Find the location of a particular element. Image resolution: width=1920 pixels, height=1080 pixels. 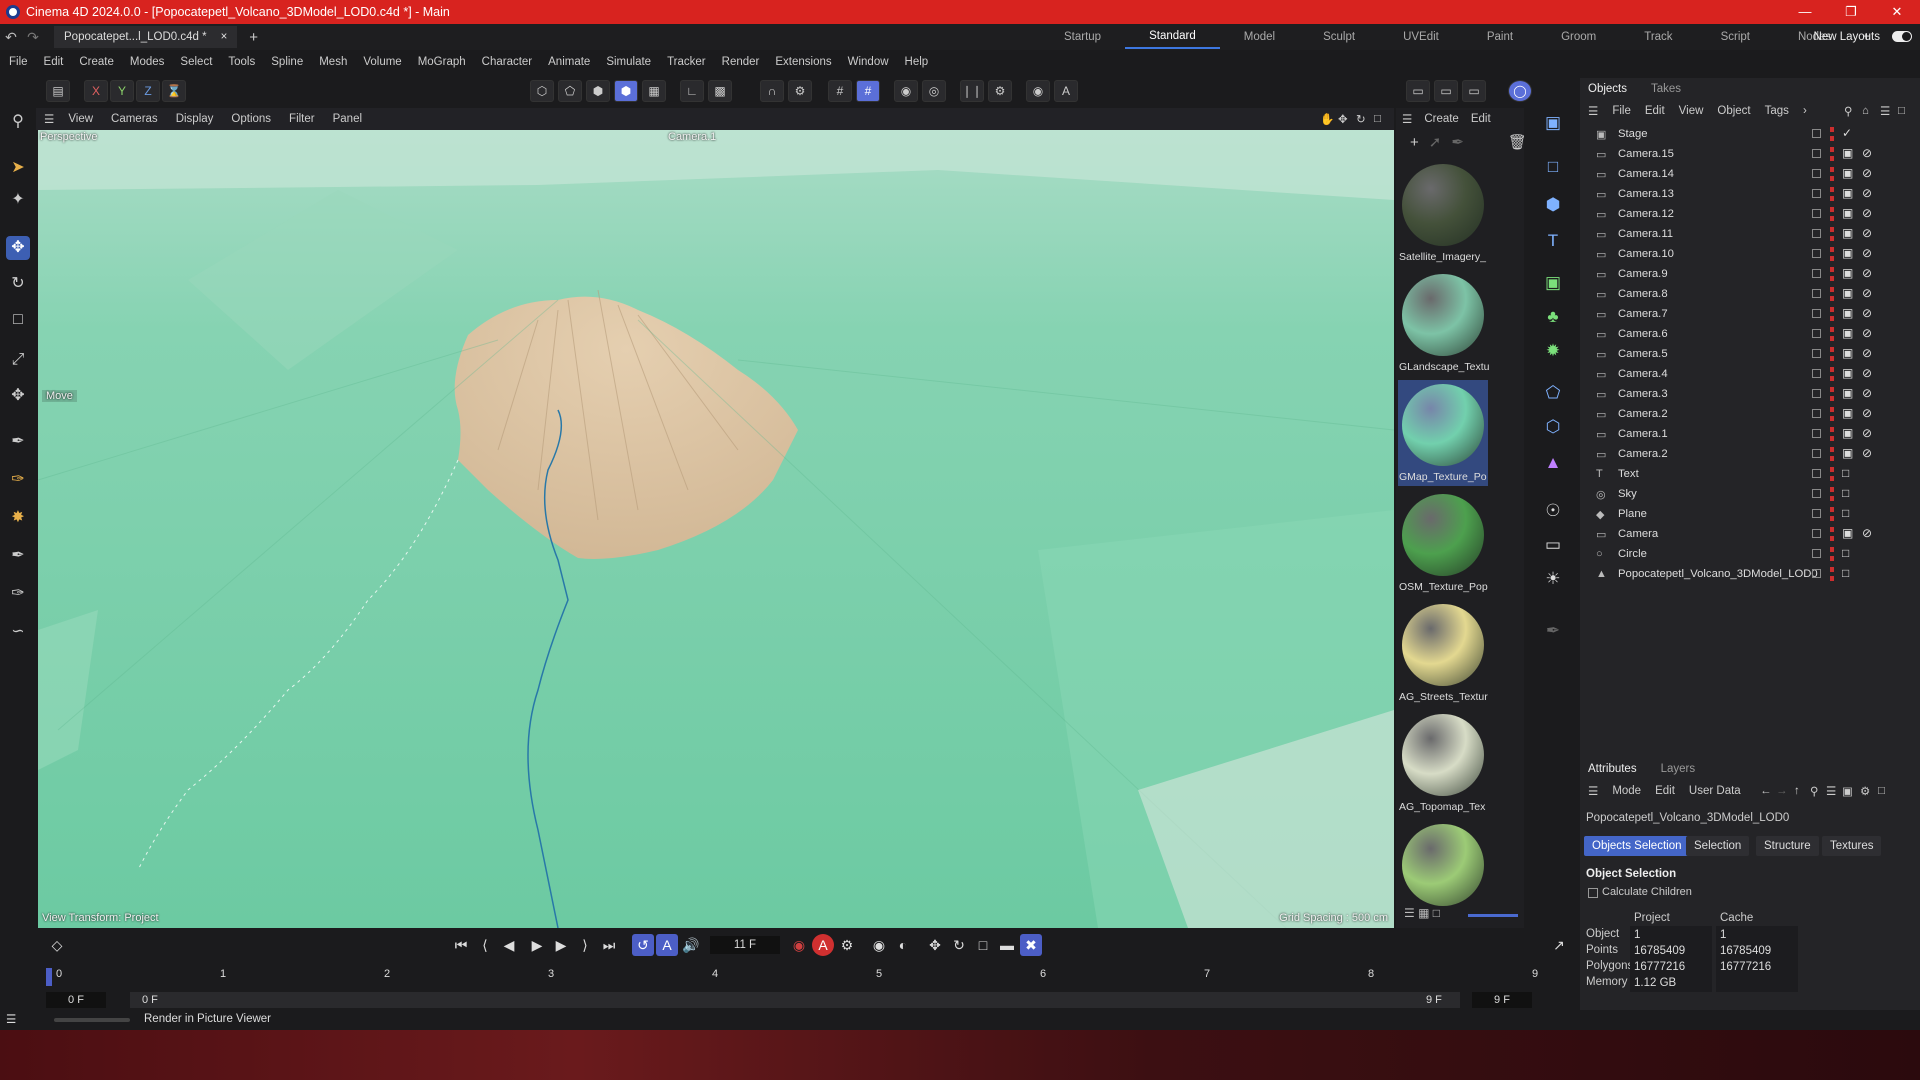

field-icon: ⬡ is located at coordinates (1553, 427).